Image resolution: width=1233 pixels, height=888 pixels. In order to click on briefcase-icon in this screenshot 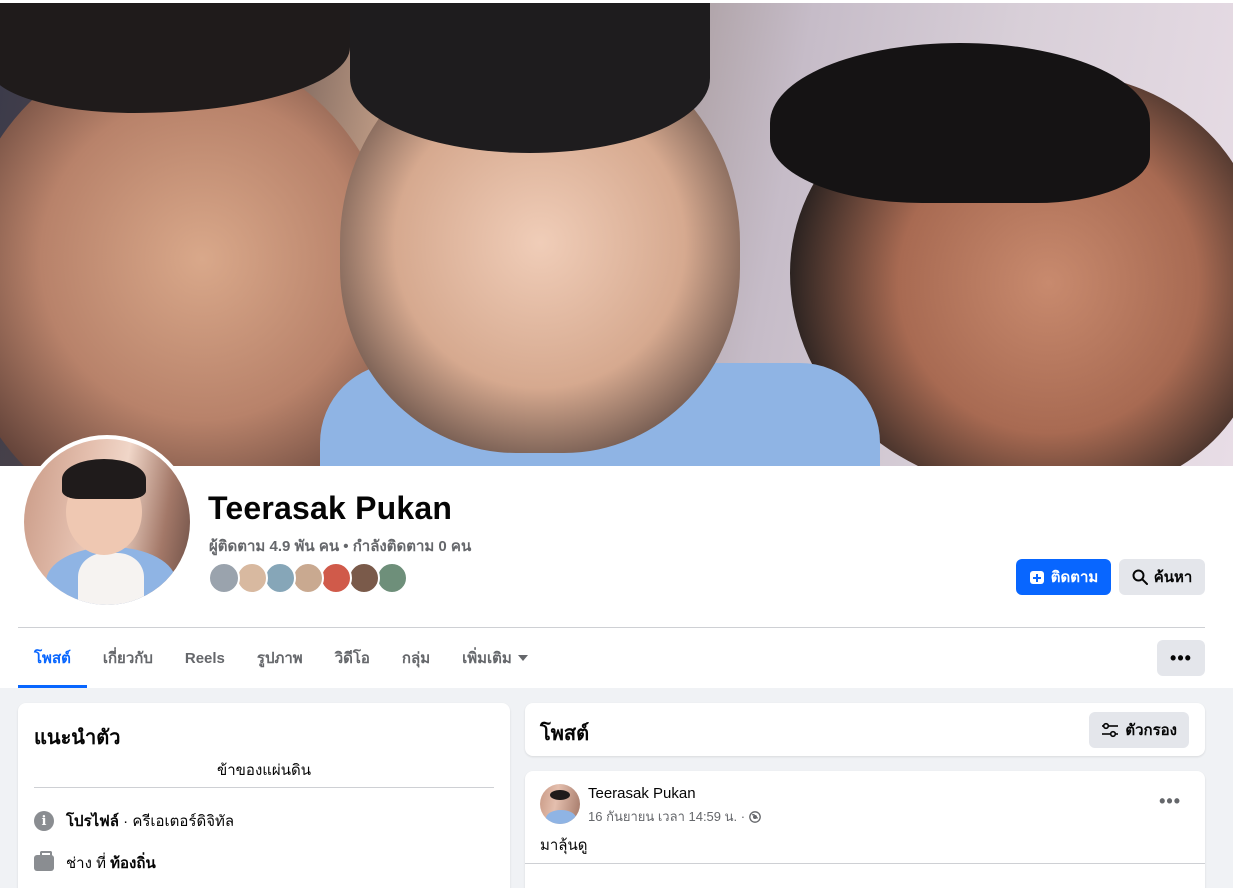, I will do `click(44, 861)`.